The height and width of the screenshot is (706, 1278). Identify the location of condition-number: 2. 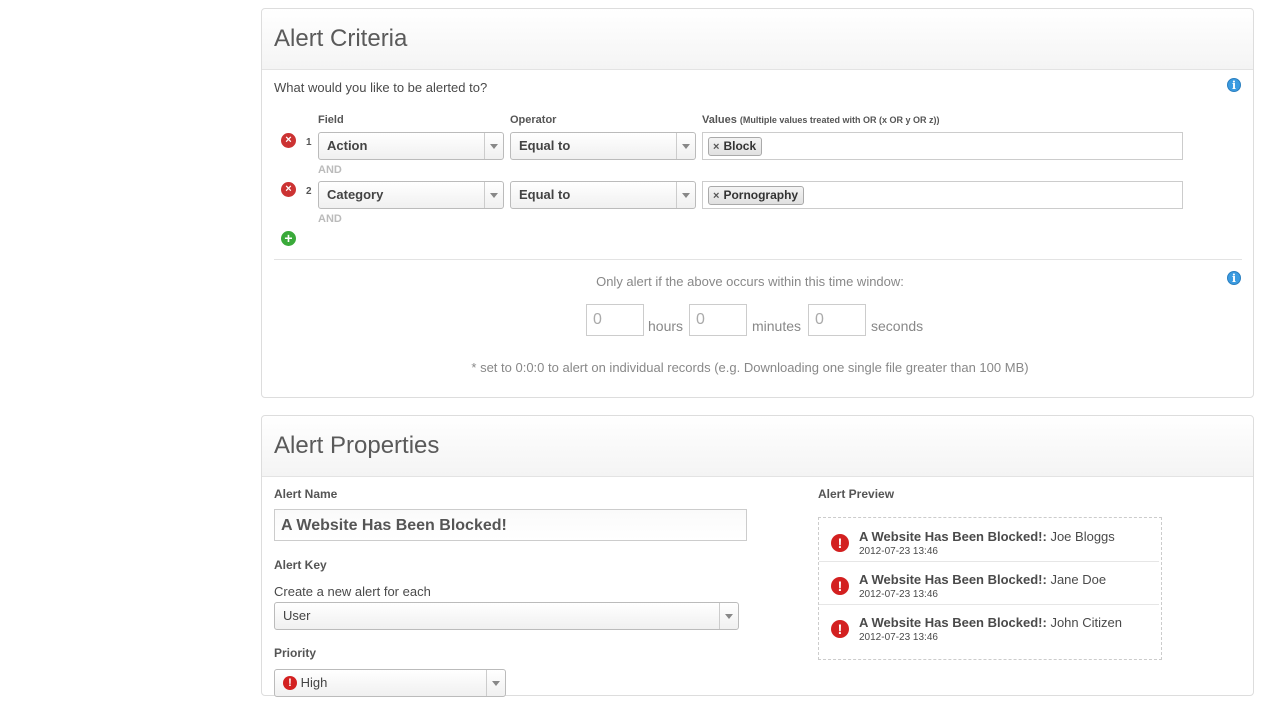
(309, 191).